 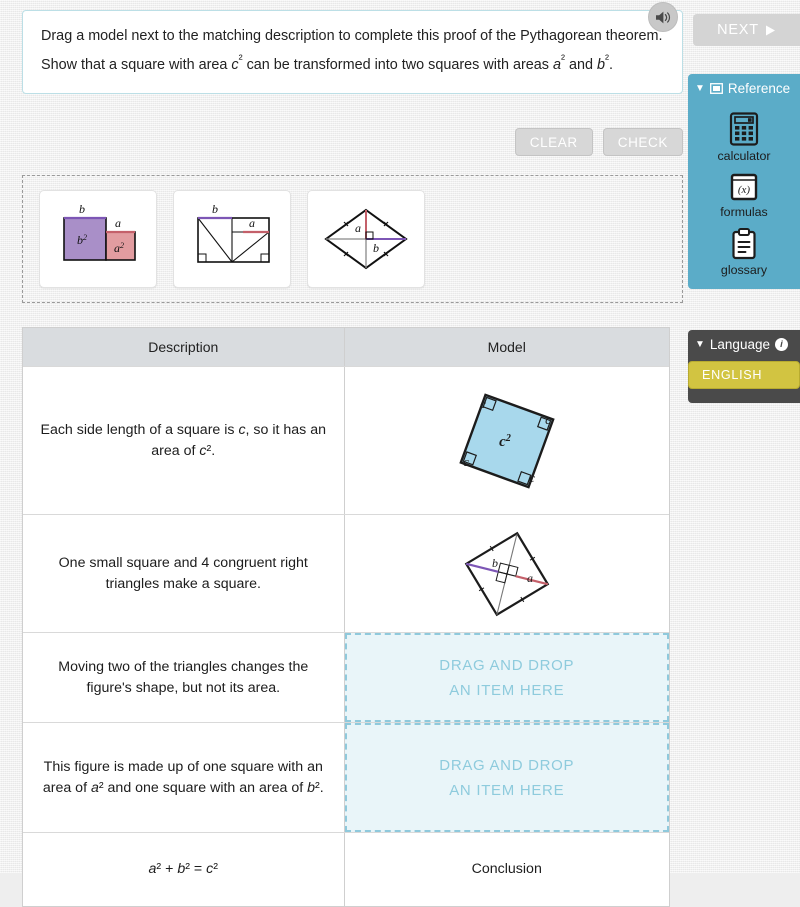 I want to click on desc4-var-a: a, so click(x=94, y=787).